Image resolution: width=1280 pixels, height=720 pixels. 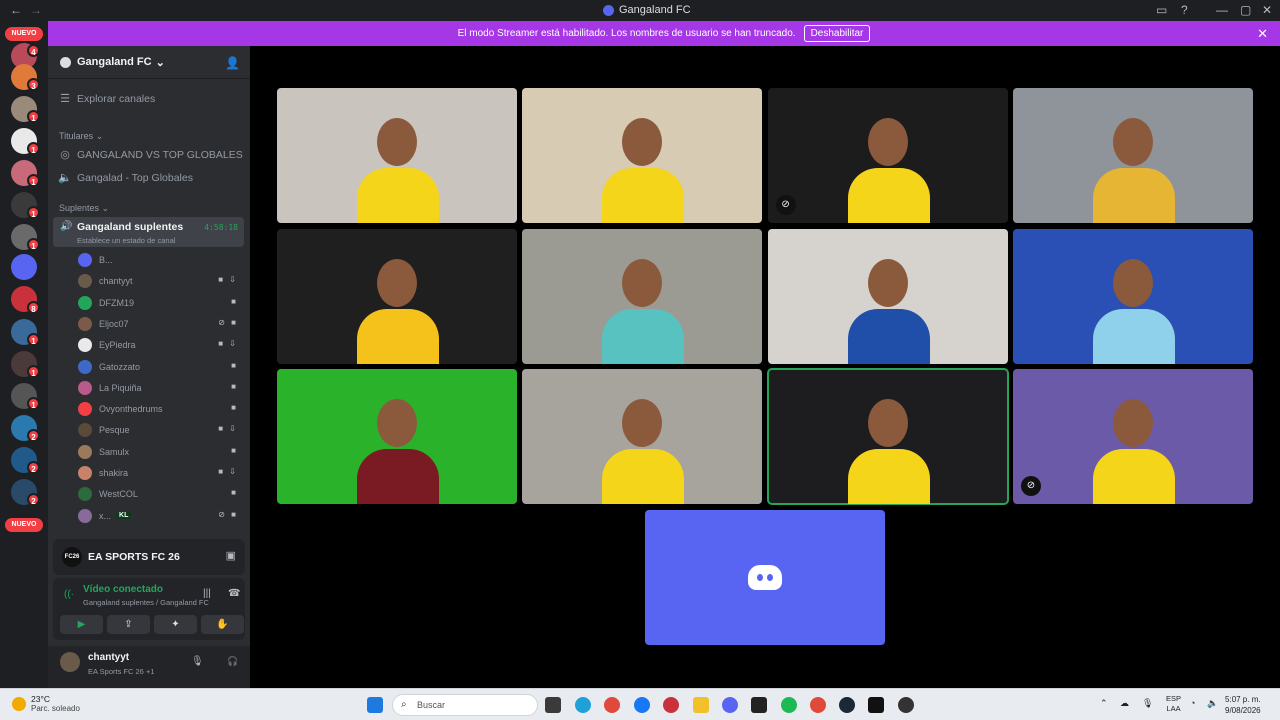 What do you see at coordinates (234, 593) in the screenshot?
I see `disconnect-icon: ☎` at bounding box center [234, 593].